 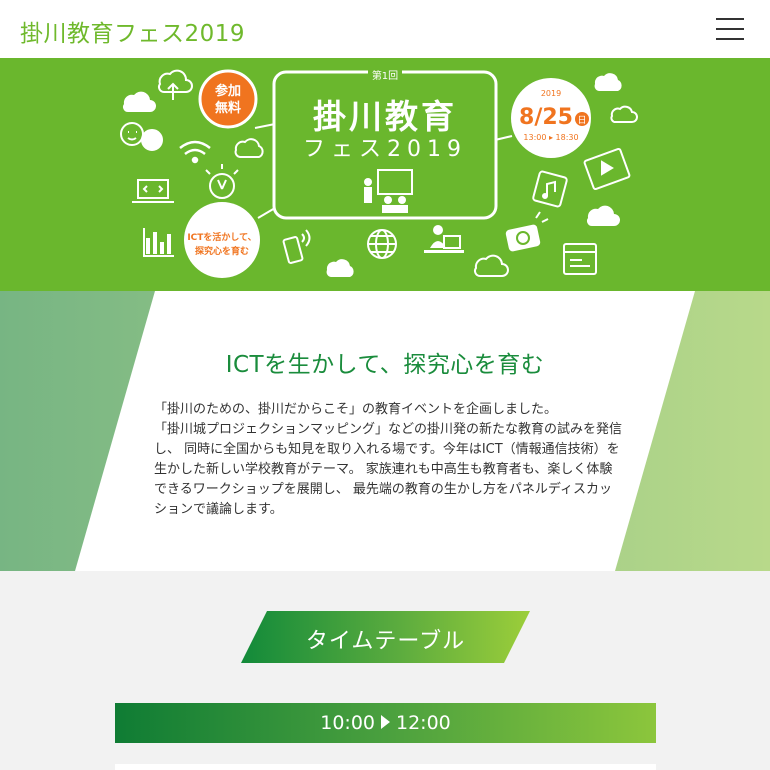 What do you see at coordinates (228, 108) in the screenshot?
I see `free-badge-line2: 無料` at bounding box center [228, 108].